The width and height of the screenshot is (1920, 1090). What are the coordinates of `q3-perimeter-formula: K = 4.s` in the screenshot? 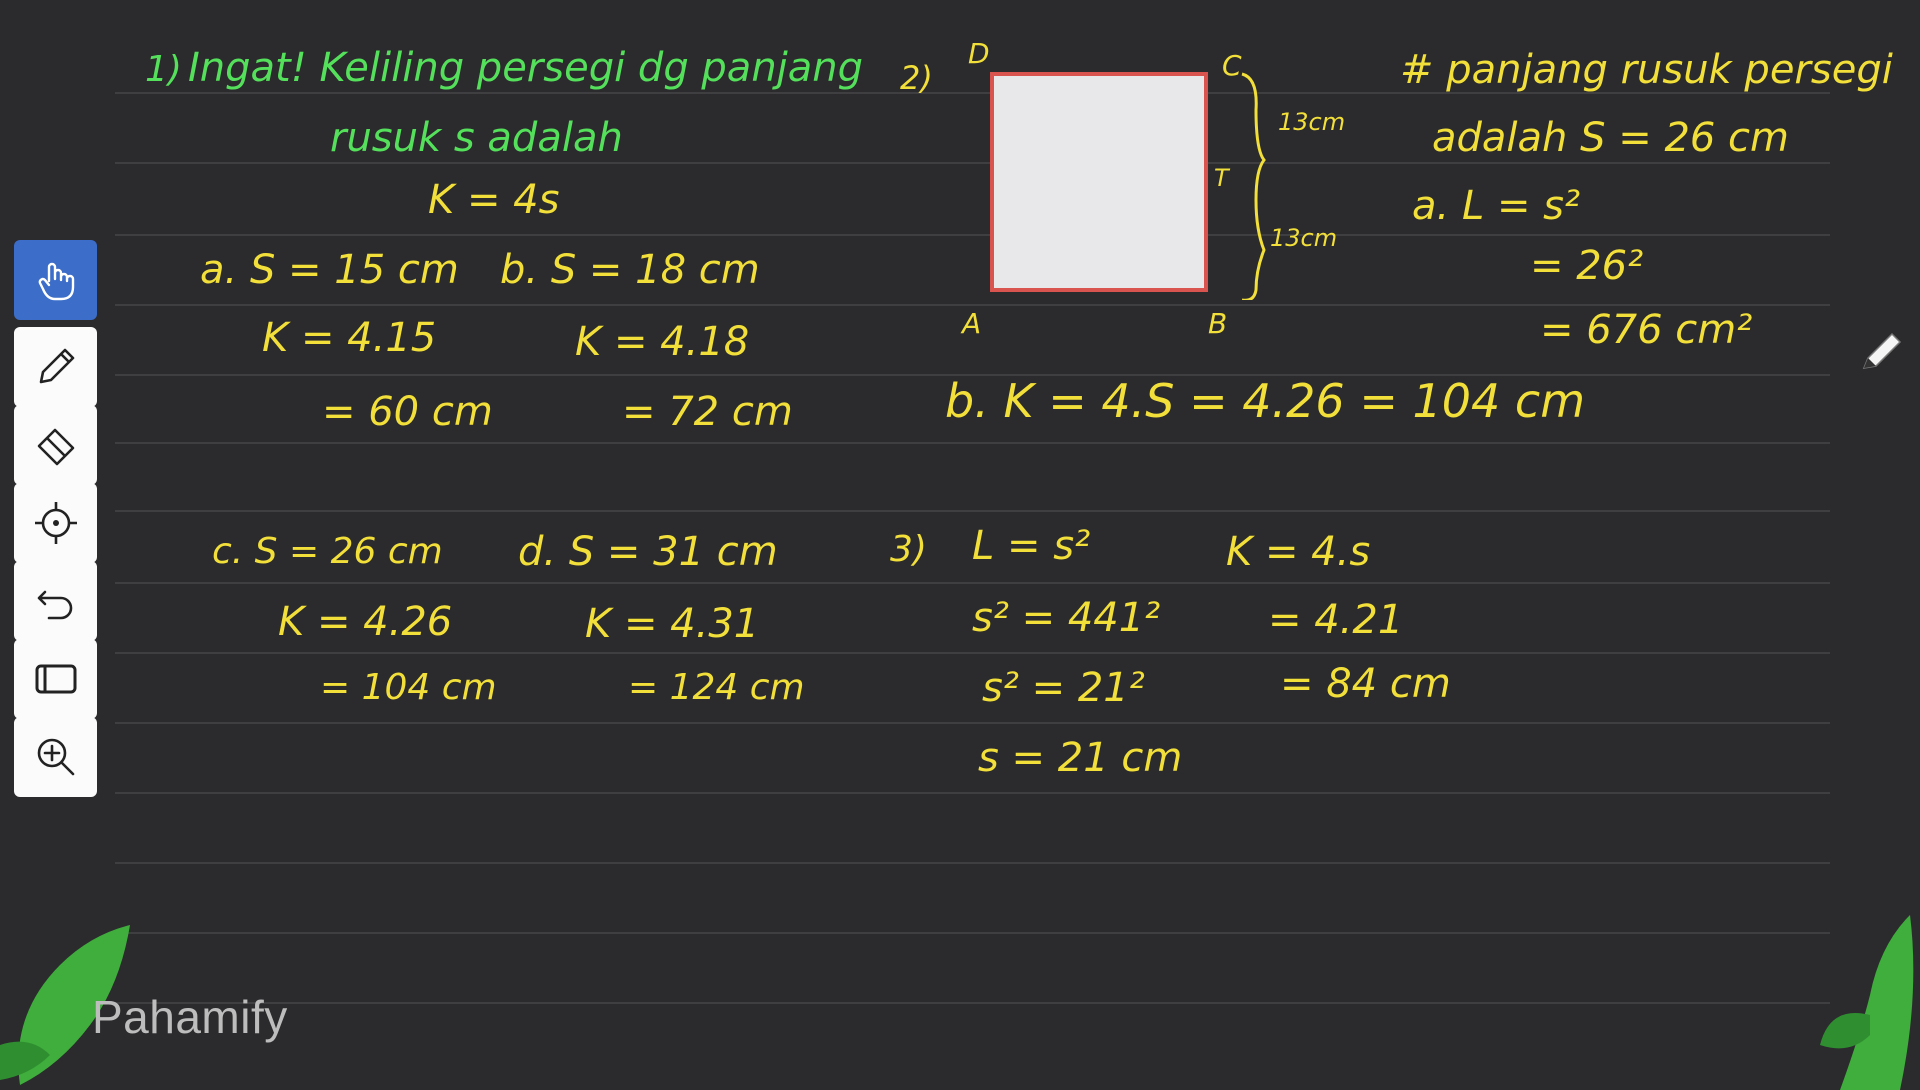 It's located at (1298, 552).